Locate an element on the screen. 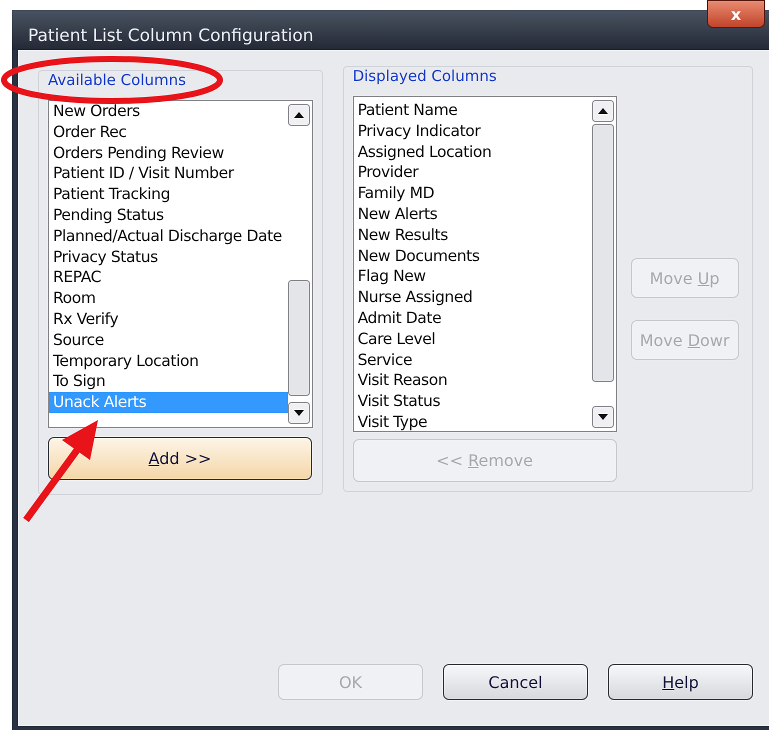 The image size is (769, 730). list-item: Temporary Location is located at coordinates (168, 361).